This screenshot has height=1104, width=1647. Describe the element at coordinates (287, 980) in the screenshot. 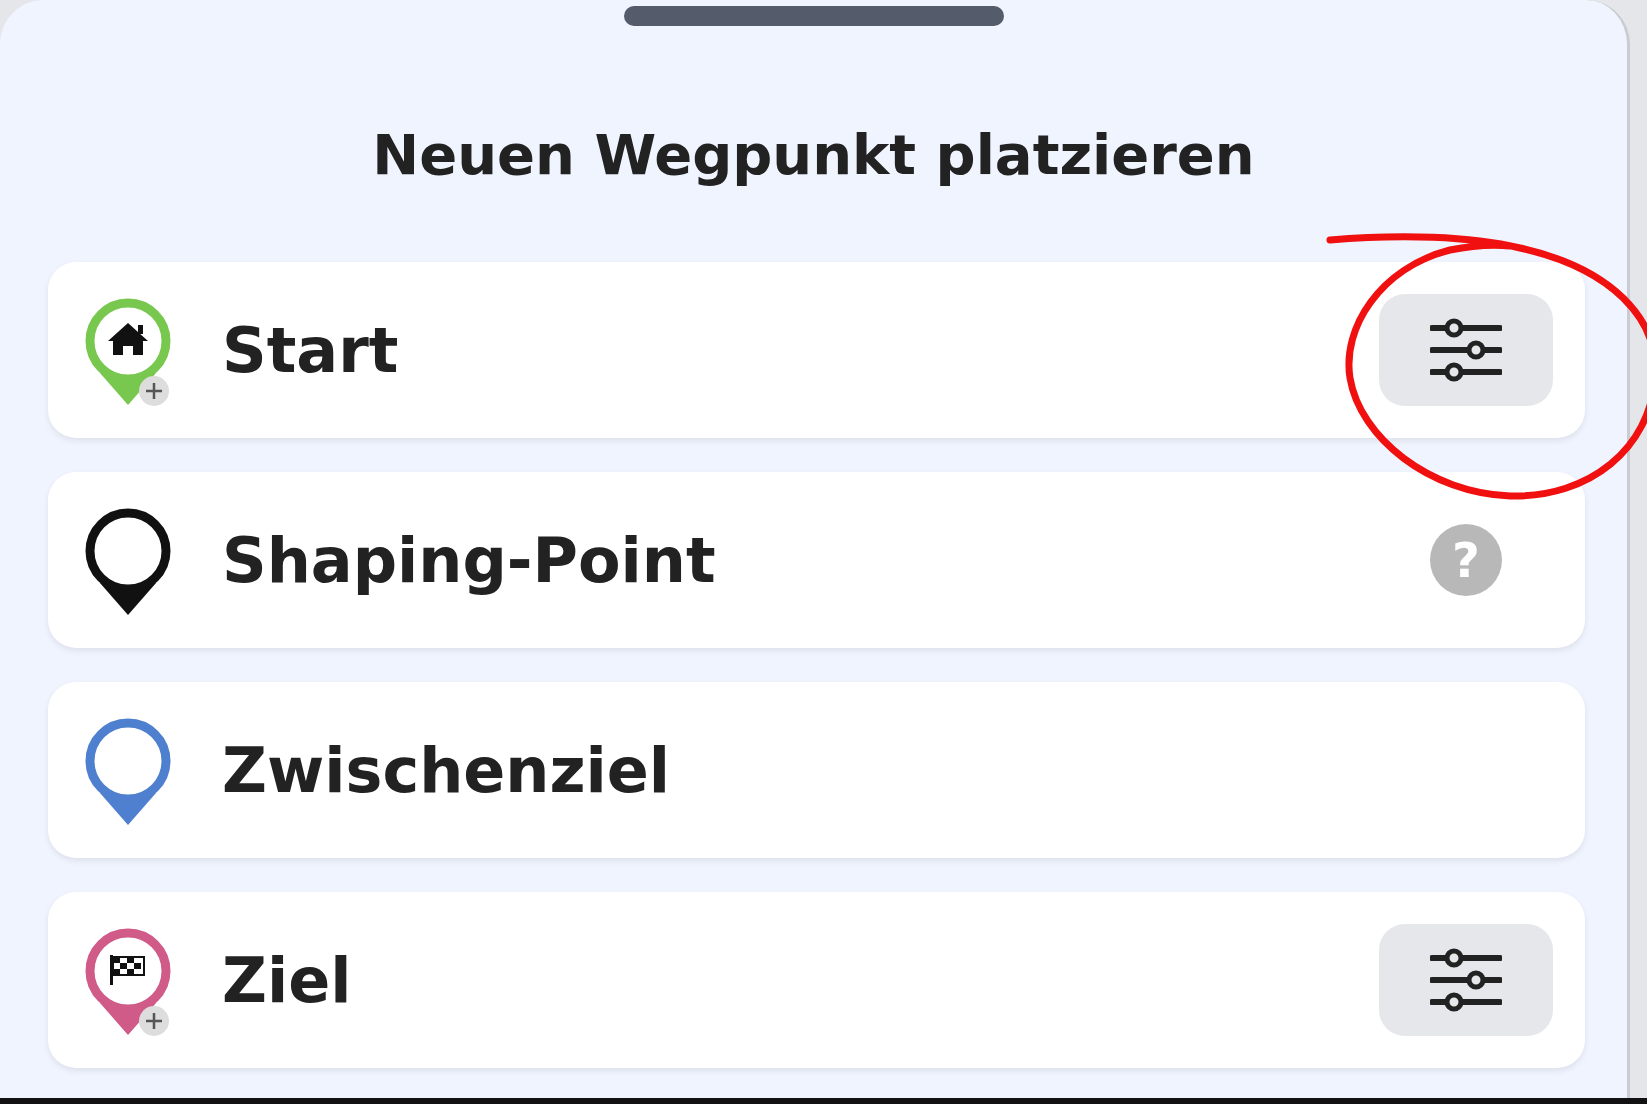

I see `option-label: Ziel` at that location.